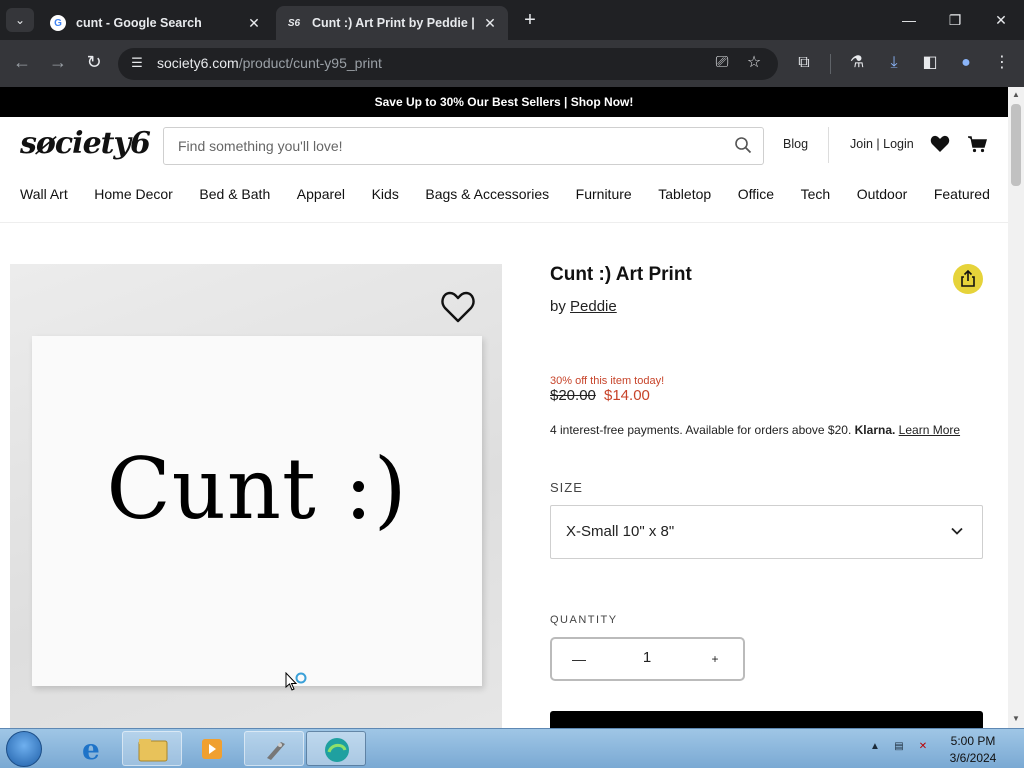  Describe the element at coordinates (973, 741) in the screenshot. I see `clock-time: 5:00 PM` at that location.